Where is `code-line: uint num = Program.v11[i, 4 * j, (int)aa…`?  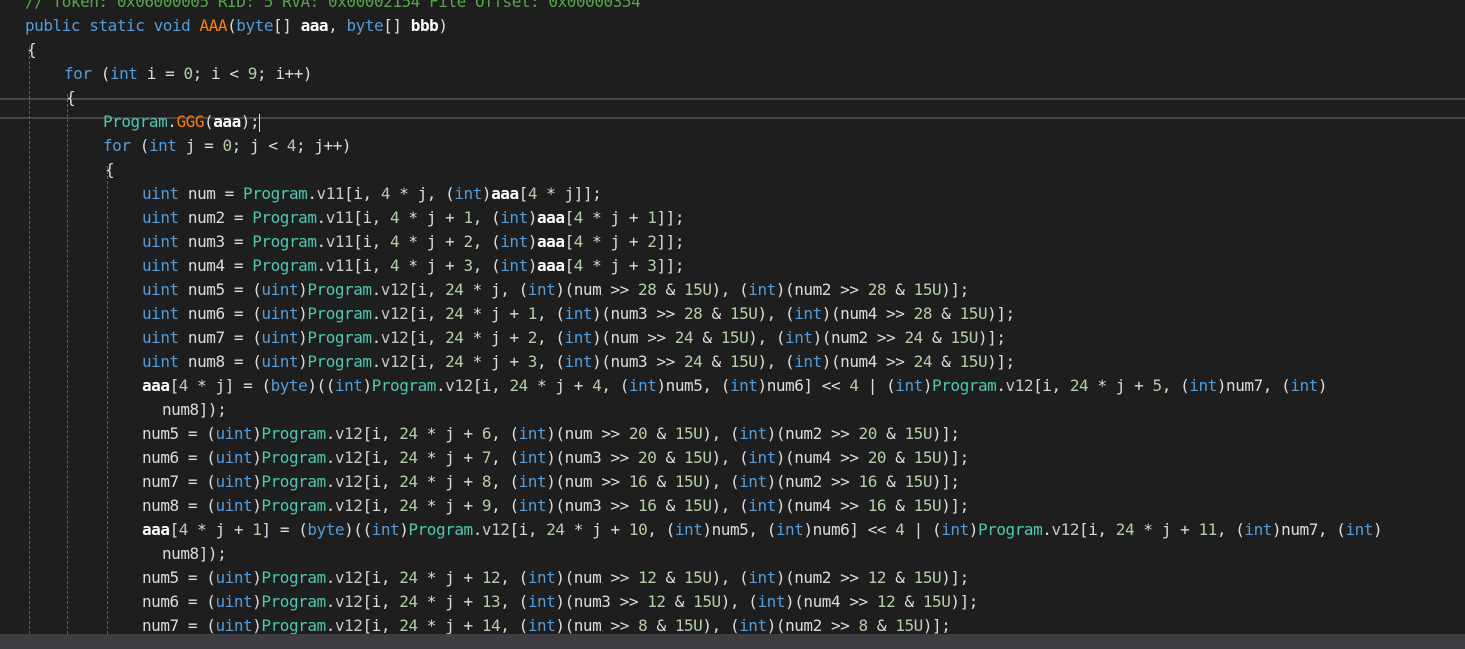 code-line: uint num = Program.v11[i, 4 * j, (int)aa… is located at coordinates (372, 194).